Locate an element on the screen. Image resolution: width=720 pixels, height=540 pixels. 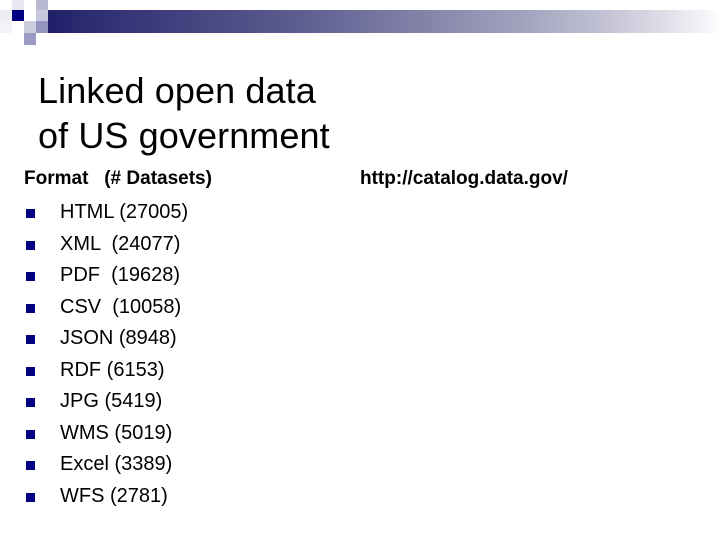
list-item: PDF (19628) is located at coordinates (174, 276).